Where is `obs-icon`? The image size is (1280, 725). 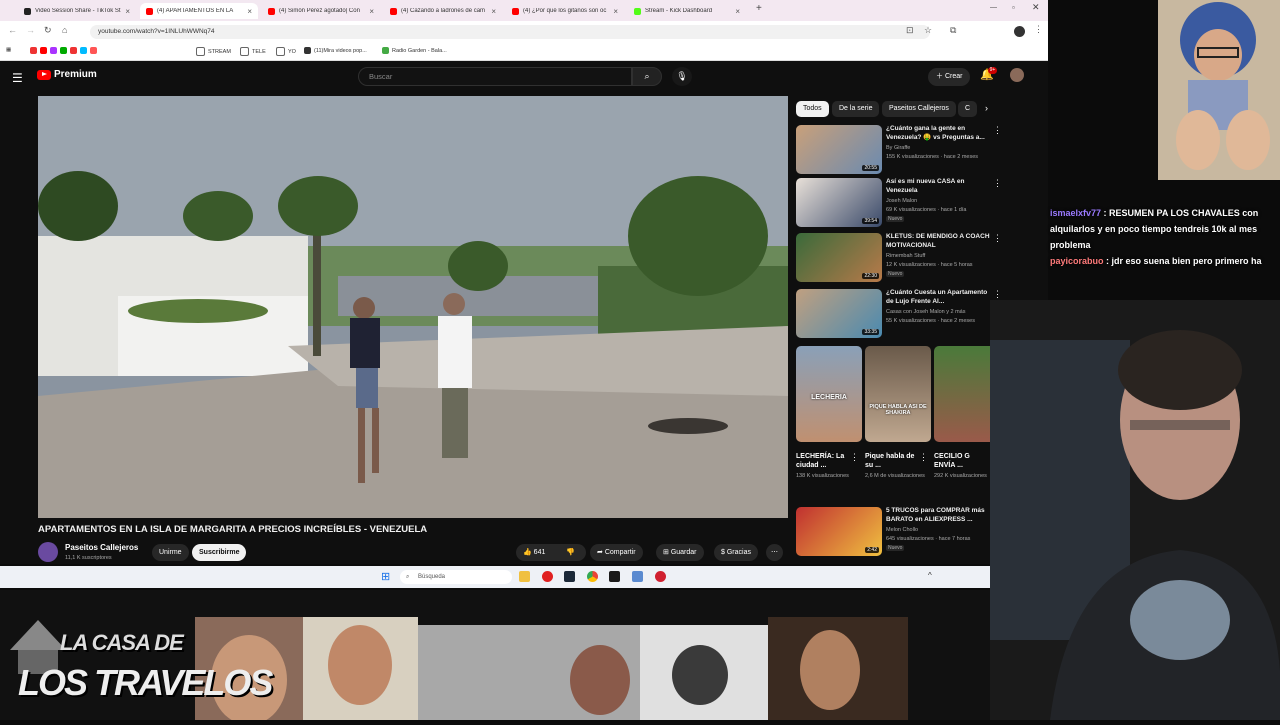
obs-icon is located at coordinates (614, 576).